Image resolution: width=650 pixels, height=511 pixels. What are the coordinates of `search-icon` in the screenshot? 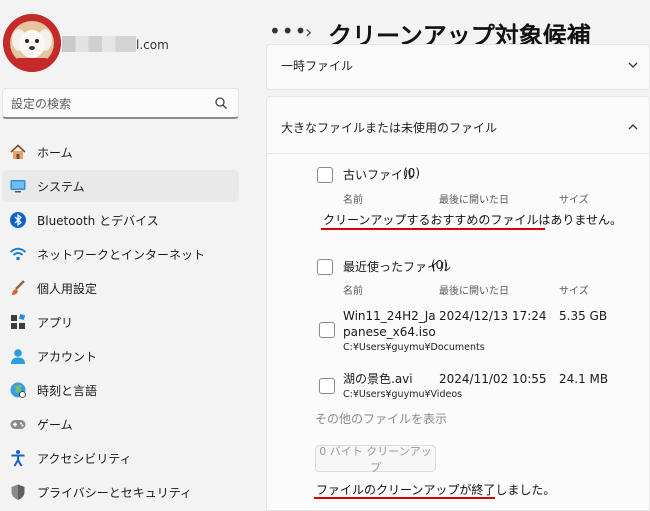 It's located at (221, 103).